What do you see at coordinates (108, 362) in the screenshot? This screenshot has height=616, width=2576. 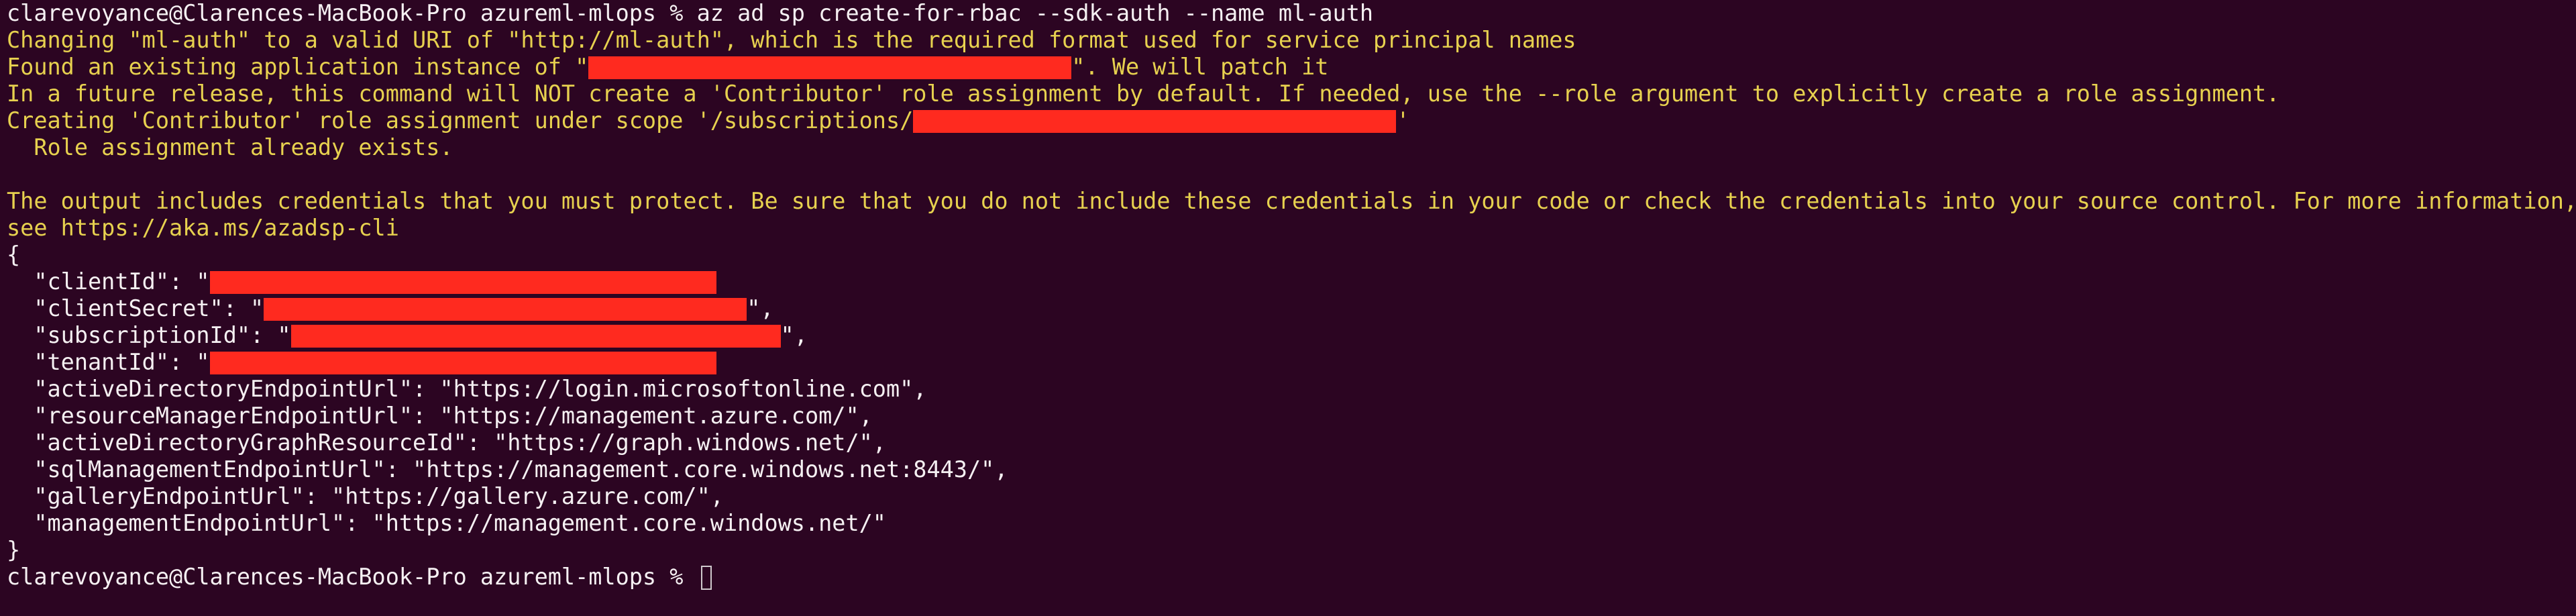 I see `tenant-id-key: "tenantId": "` at bounding box center [108, 362].